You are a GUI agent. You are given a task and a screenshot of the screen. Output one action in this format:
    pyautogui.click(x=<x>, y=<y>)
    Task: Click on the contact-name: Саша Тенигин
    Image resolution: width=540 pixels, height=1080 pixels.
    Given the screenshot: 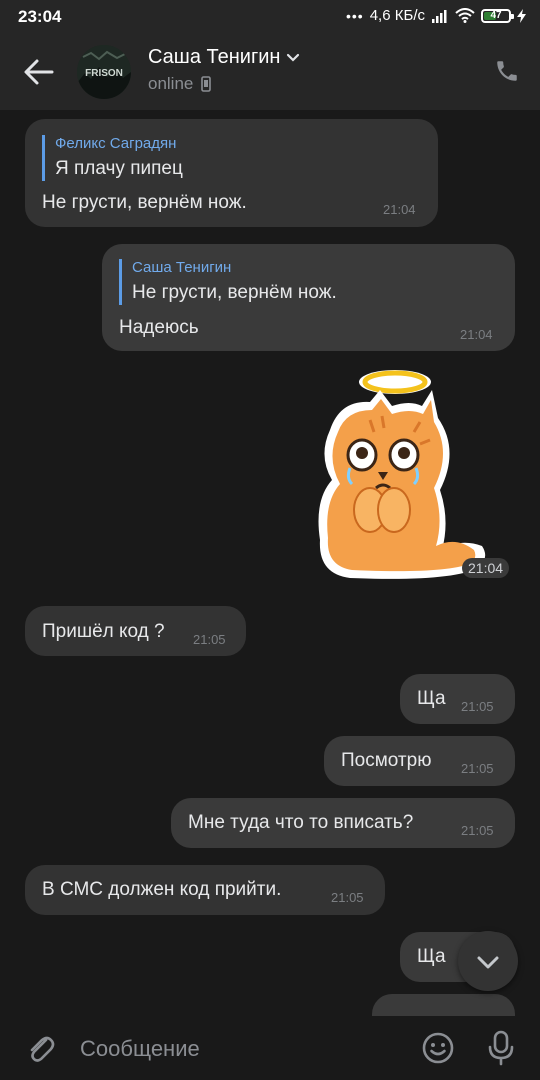 What is the action you would take?
    pyautogui.click(x=214, y=57)
    